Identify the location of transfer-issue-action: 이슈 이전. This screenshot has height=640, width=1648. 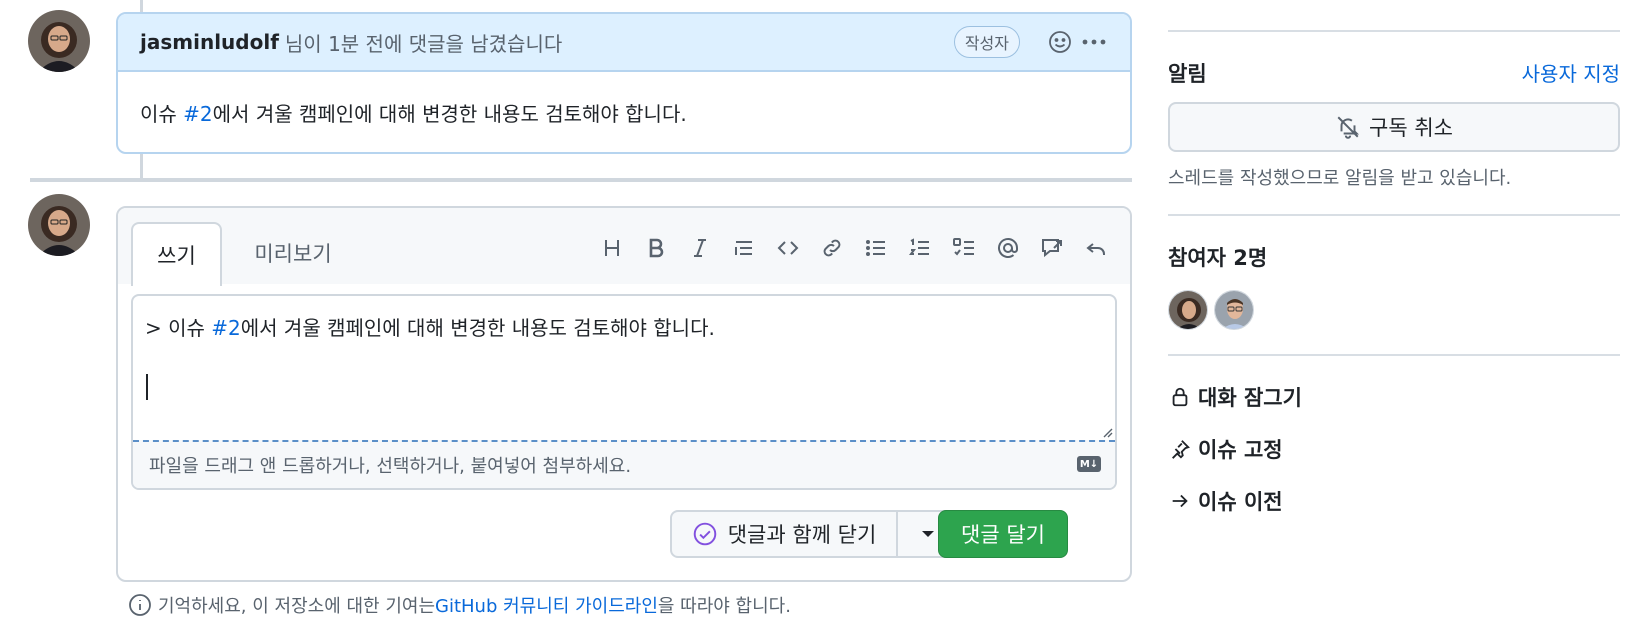
(1225, 501).